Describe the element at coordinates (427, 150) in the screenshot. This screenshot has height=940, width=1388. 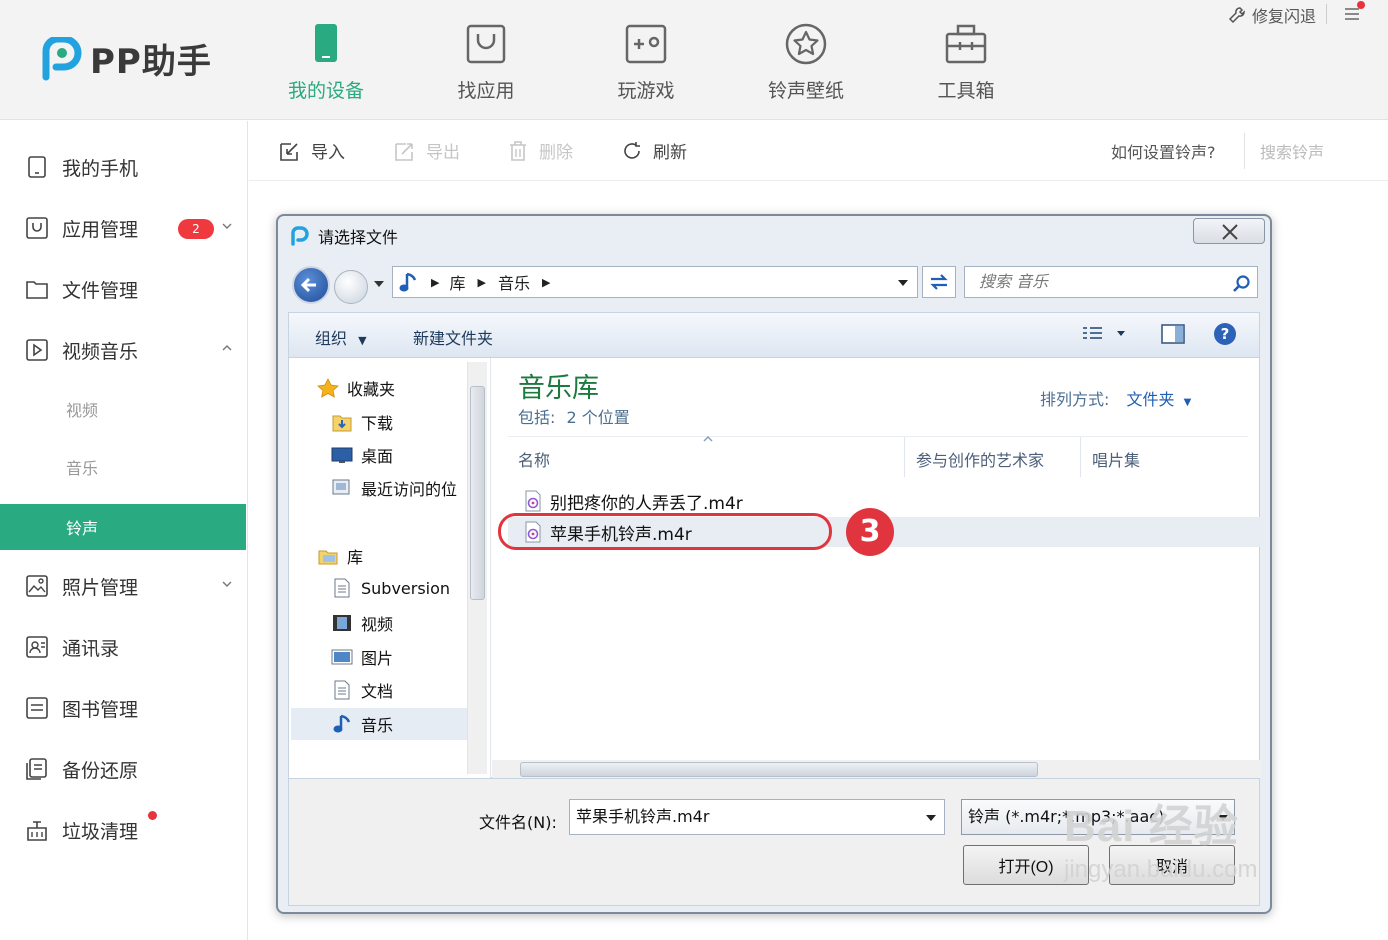
I see `export-button: 导出` at that location.